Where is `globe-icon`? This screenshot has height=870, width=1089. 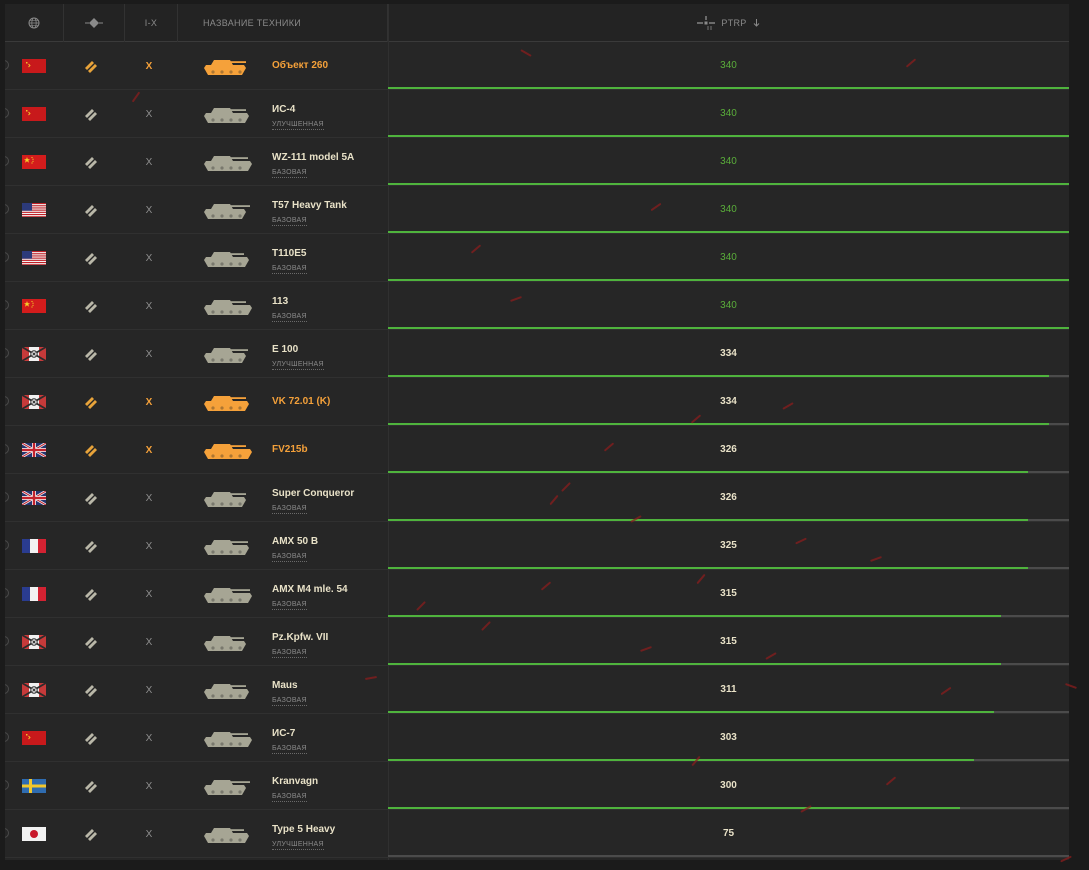 globe-icon is located at coordinates (34, 23).